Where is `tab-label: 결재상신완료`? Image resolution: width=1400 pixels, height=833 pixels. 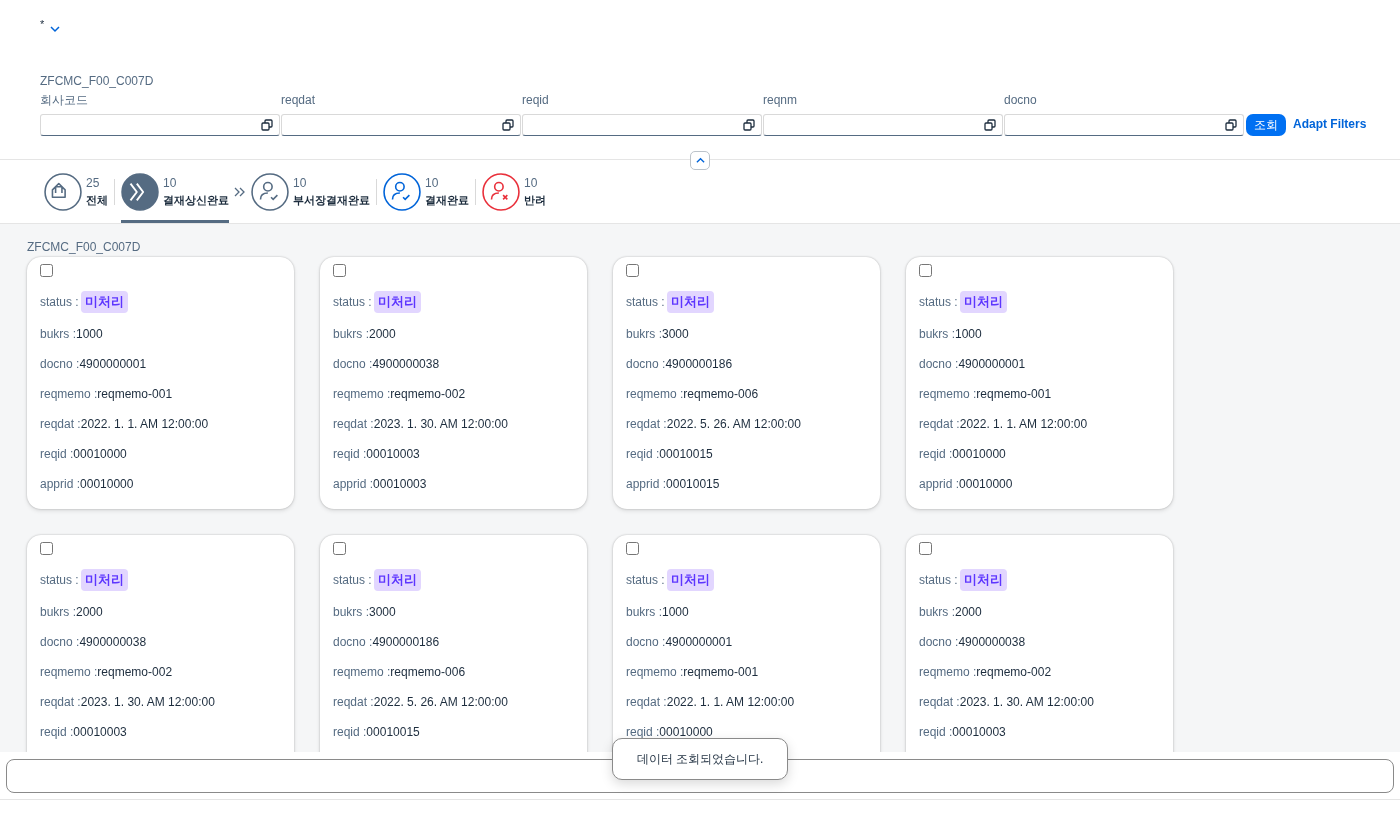 tab-label: 결재상신완료 is located at coordinates (196, 201).